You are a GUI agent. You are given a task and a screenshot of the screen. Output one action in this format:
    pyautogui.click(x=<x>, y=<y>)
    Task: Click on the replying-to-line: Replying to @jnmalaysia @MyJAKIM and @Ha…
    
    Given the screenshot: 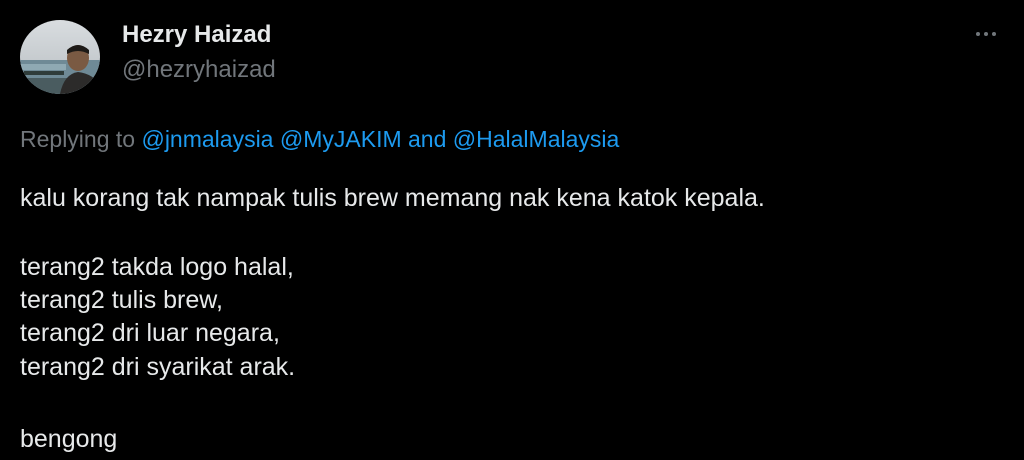 What is the action you would take?
    pyautogui.click(x=319, y=139)
    